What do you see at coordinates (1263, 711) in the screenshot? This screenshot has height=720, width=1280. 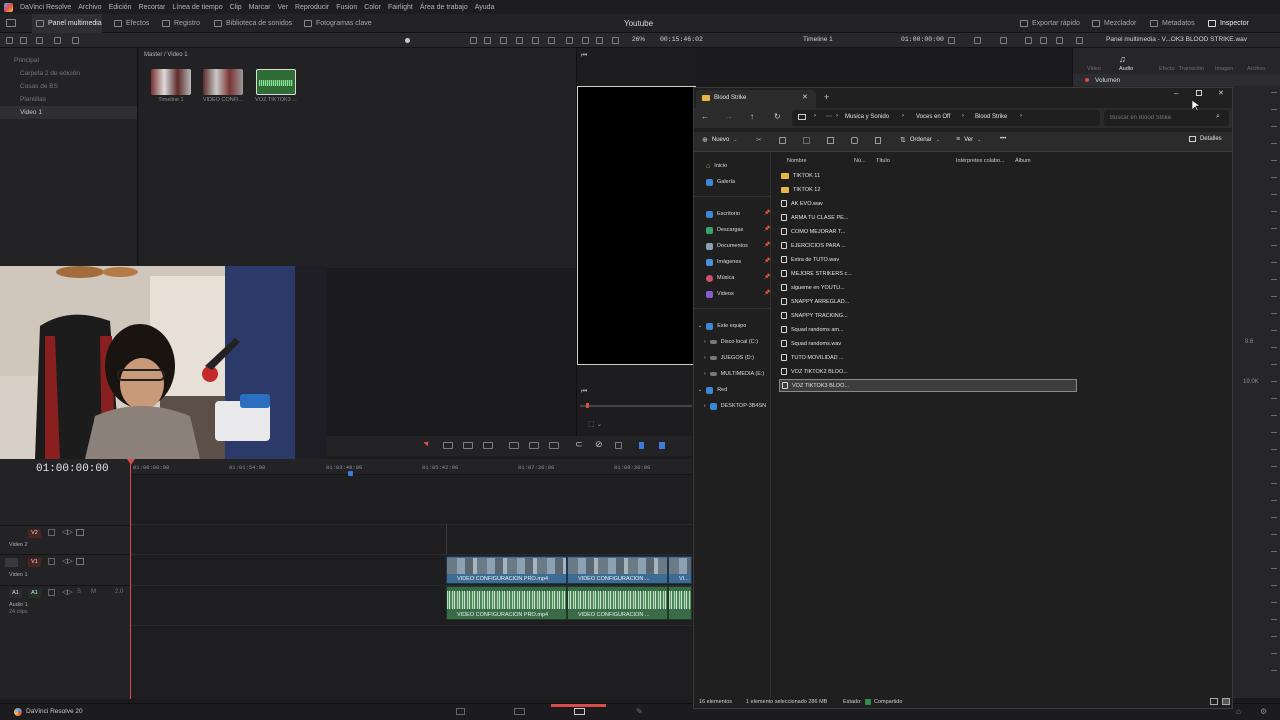 I see `settings-icon: ⚙` at bounding box center [1263, 711].